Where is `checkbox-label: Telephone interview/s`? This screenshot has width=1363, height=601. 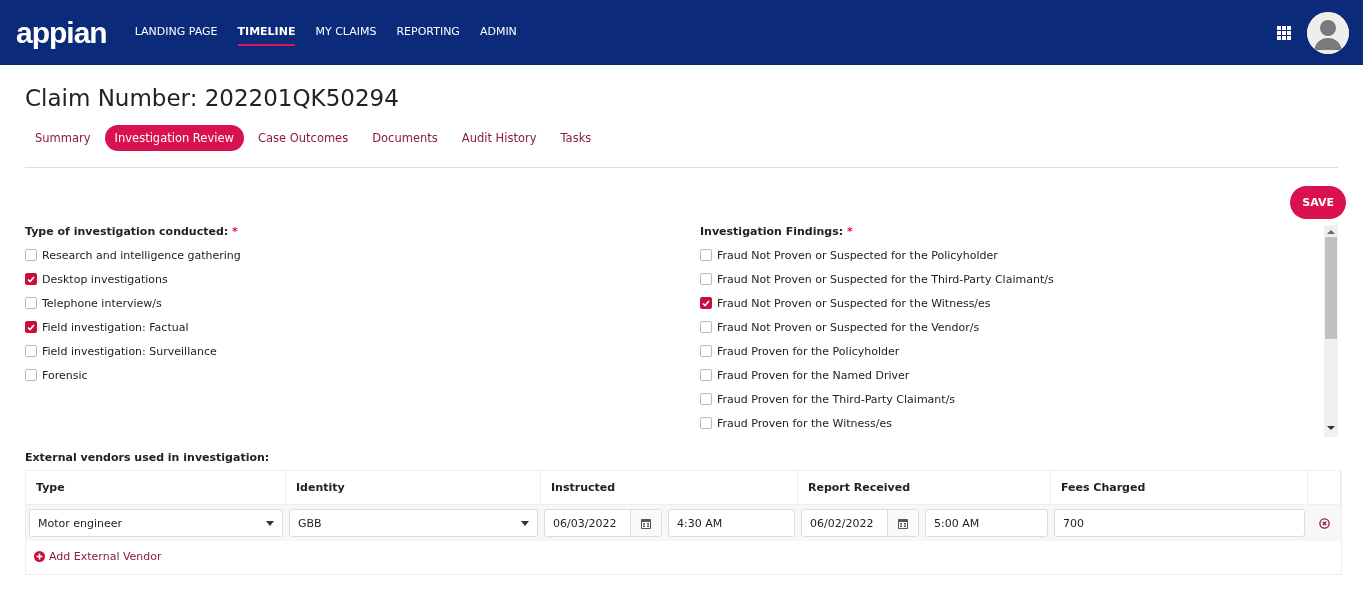 checkbox-label: Telephone interview/s is located at coordinates (102, 303).